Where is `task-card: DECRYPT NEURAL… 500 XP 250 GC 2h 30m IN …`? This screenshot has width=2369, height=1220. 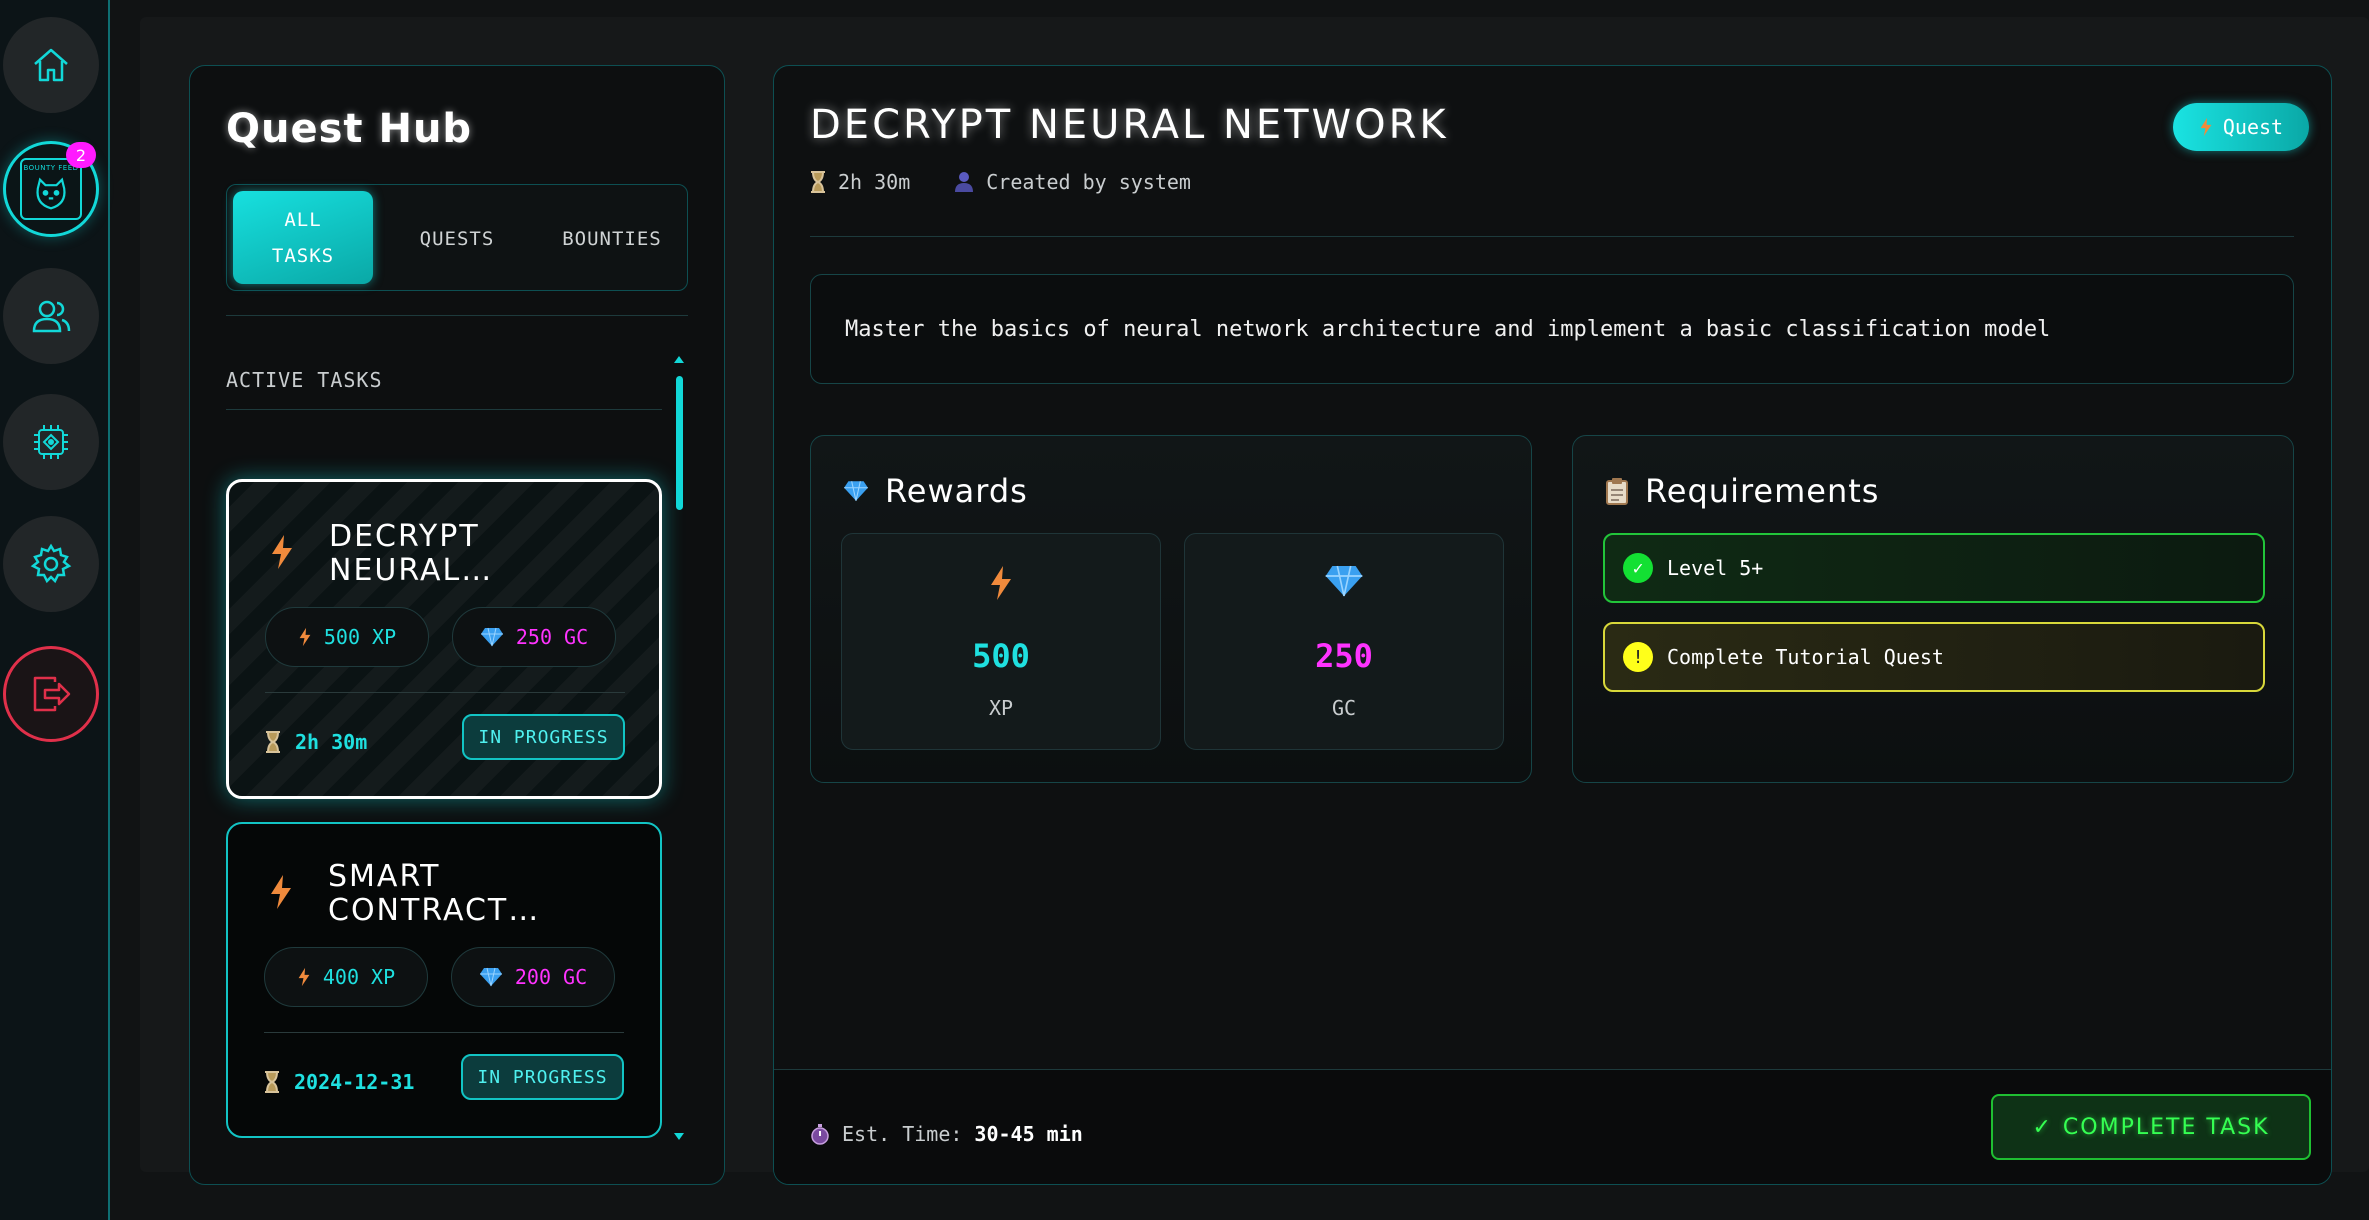 task-card: DECRYPT NEURAL… 500 XP 250 GC 2h 30m IN … is located at coordinates (444, 639).